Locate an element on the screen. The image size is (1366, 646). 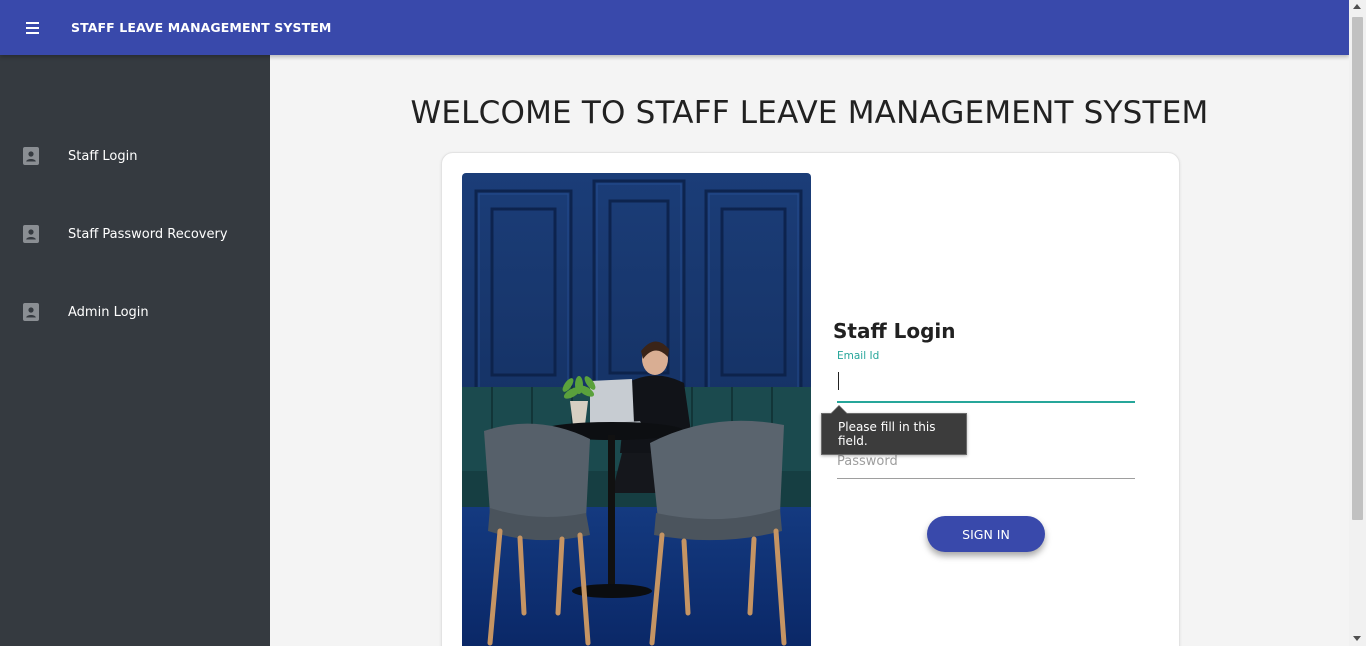
welcome-heading: WELCOME TO STAFF LEAVE MANAGEMENT SYSTEM is located at coordinates (809, 113).